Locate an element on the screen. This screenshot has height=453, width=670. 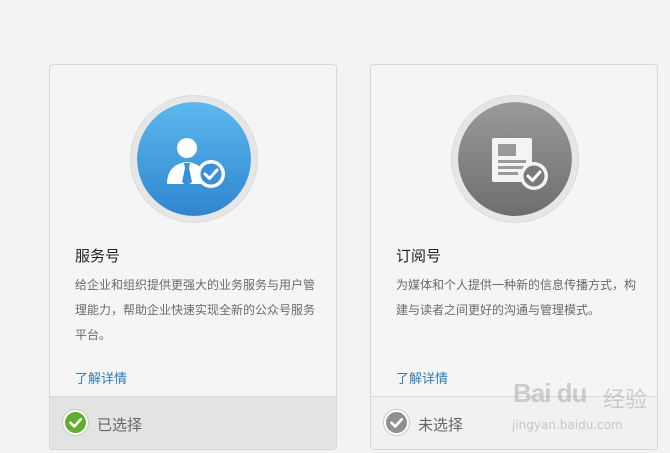
card-title: 服务号 is located at coordinates (98, 256).